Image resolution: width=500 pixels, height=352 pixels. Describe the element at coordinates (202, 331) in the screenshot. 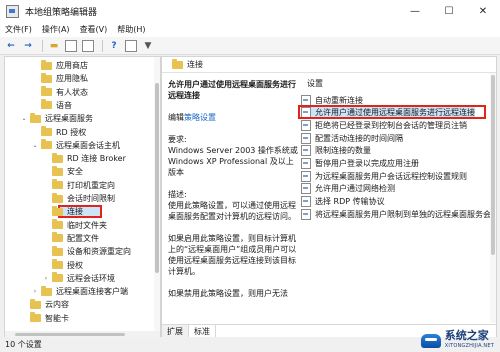

I see `tab-standard: 标准` at that location.